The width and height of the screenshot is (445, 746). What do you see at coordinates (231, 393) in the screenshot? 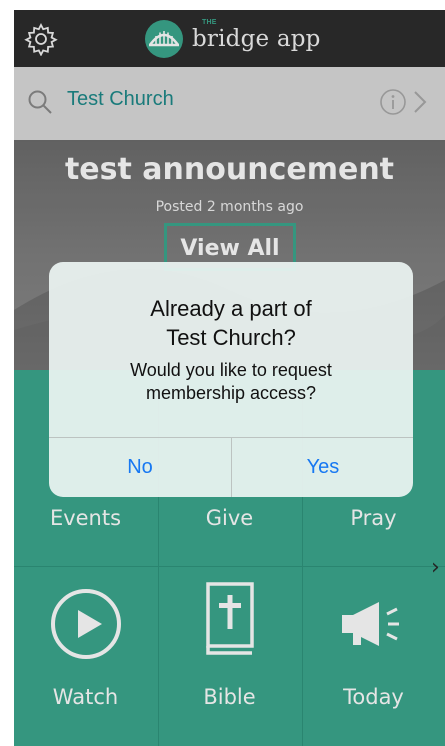
I see `dialog-message-line: membership access?` at bounding box center [231, 393].